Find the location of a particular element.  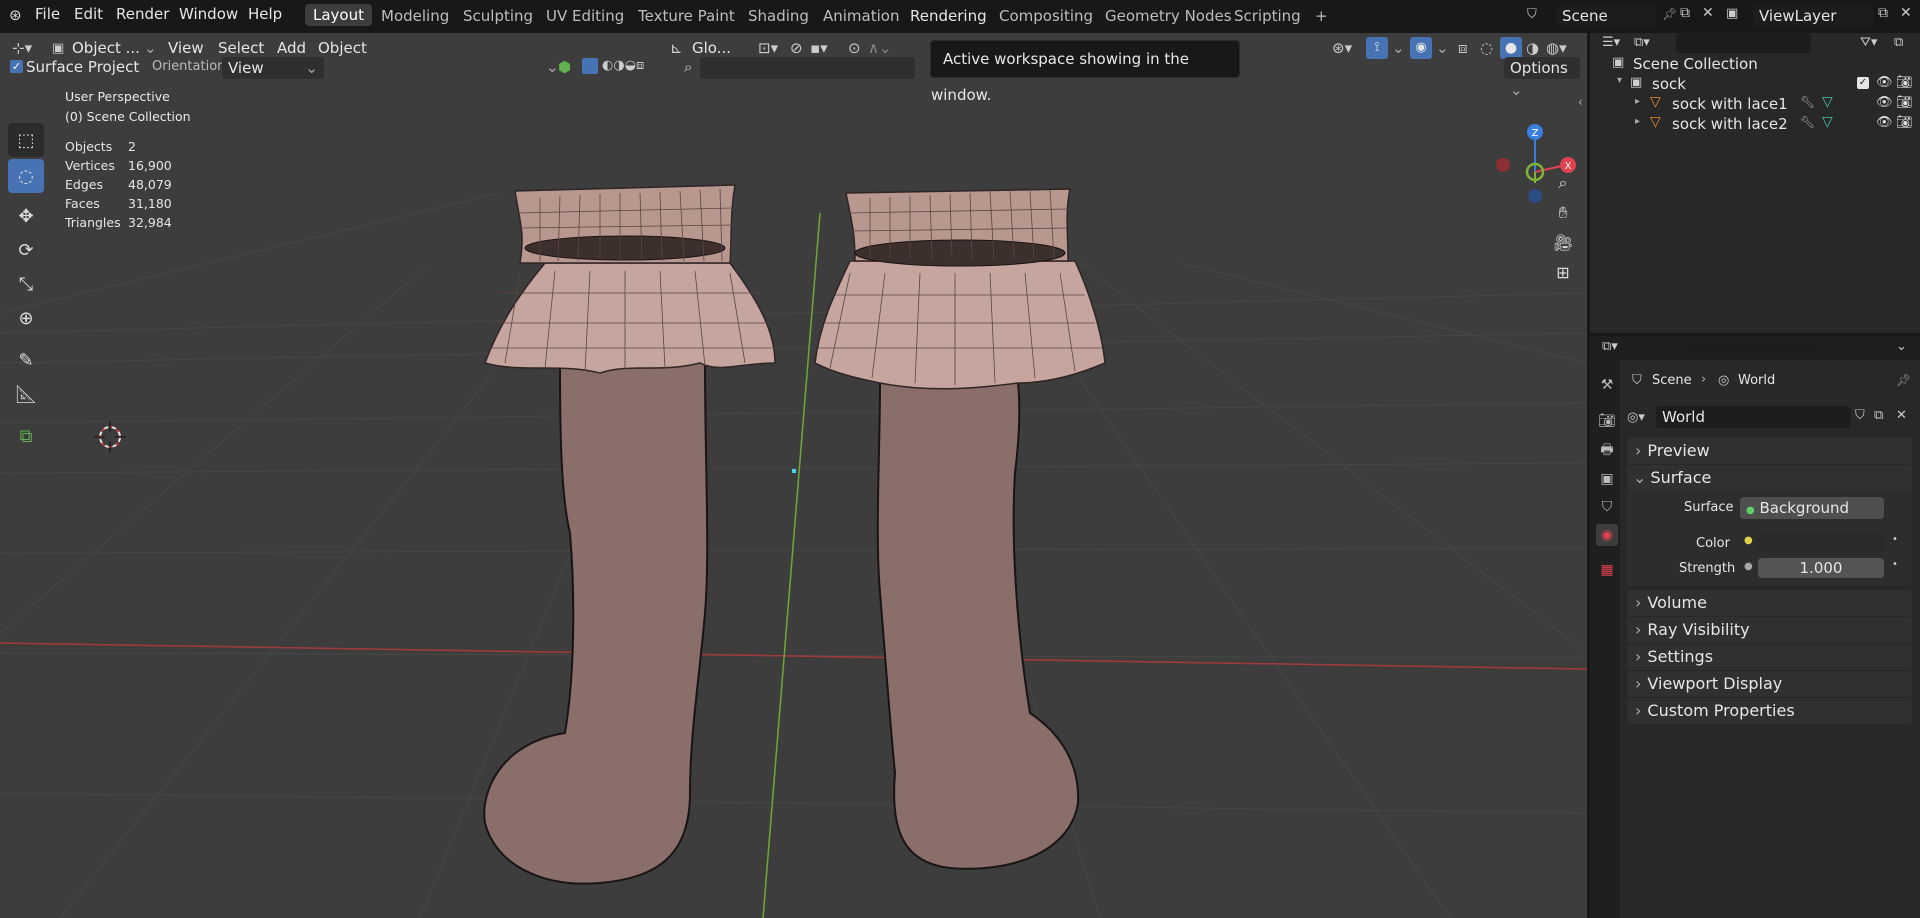

select-circle-tool-icon: ◌ is located at coordinates (26, 176).